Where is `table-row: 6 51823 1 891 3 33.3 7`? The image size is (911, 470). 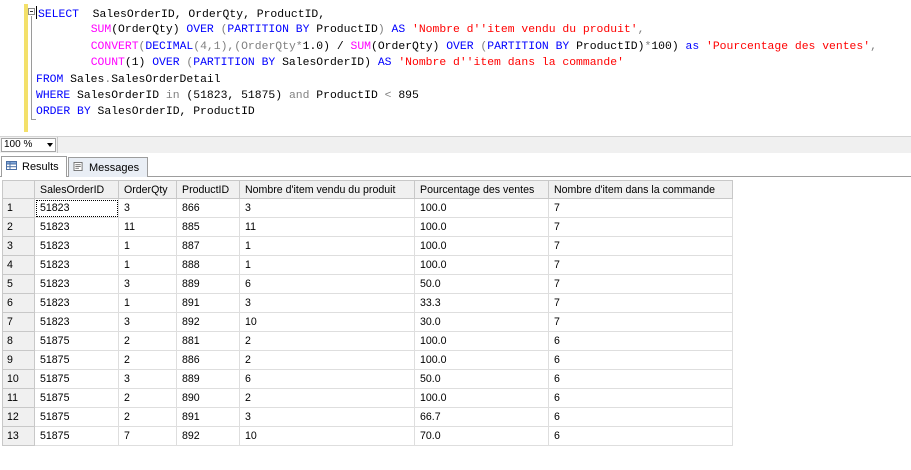 table-row: 6 51823 1 891 3 33.3 7 is located at coordinates (367, 303).